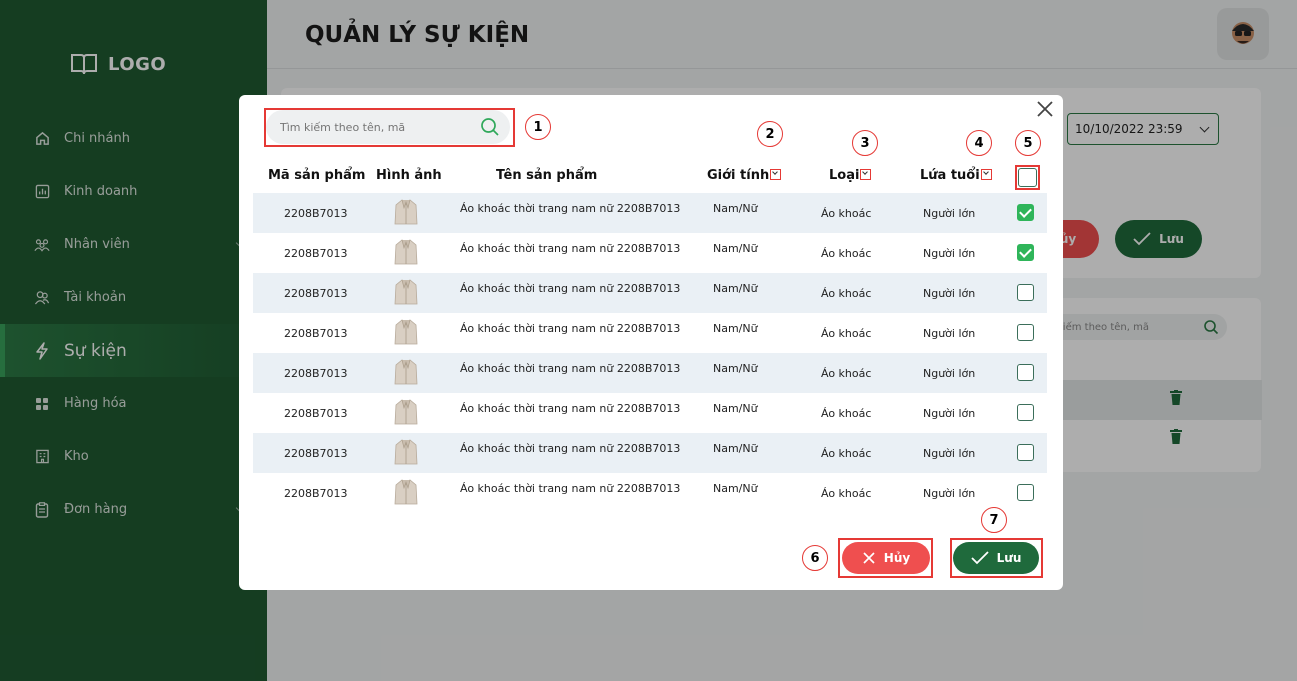 The width and height of the screenshot is (1297, 681). I want to click on annotation-badge-3: 3, so click(865, 143).